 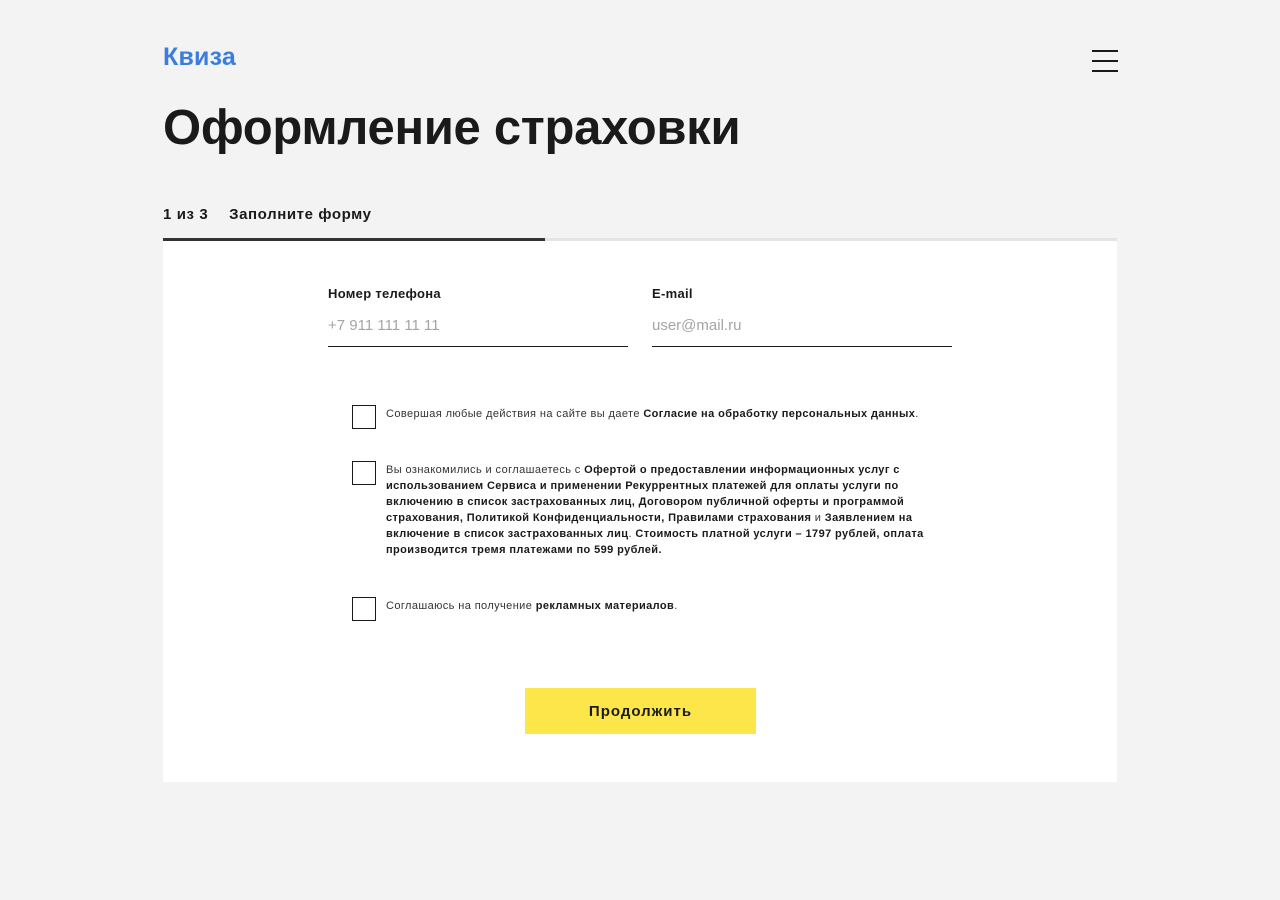 What do you see at coordinates (672, 293) in the screenshot?
I see `email-label: E-mail` at bounding box center [672, 293].